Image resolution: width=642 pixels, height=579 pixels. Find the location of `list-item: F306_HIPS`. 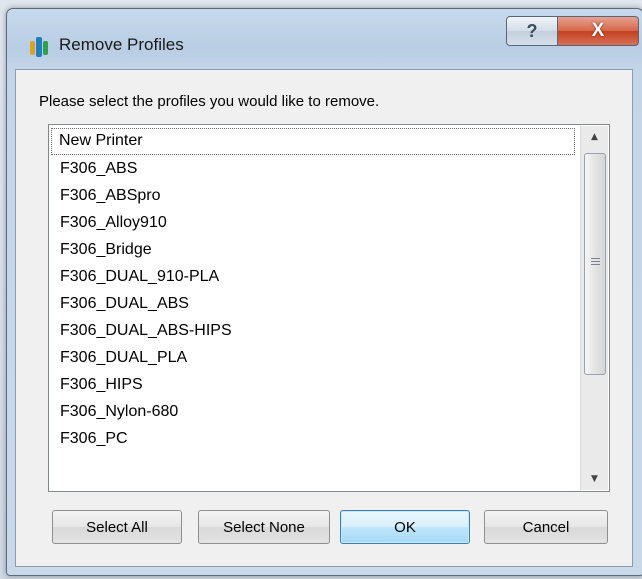

list-item: F306_HIPS is located at coordinates (314, 384).